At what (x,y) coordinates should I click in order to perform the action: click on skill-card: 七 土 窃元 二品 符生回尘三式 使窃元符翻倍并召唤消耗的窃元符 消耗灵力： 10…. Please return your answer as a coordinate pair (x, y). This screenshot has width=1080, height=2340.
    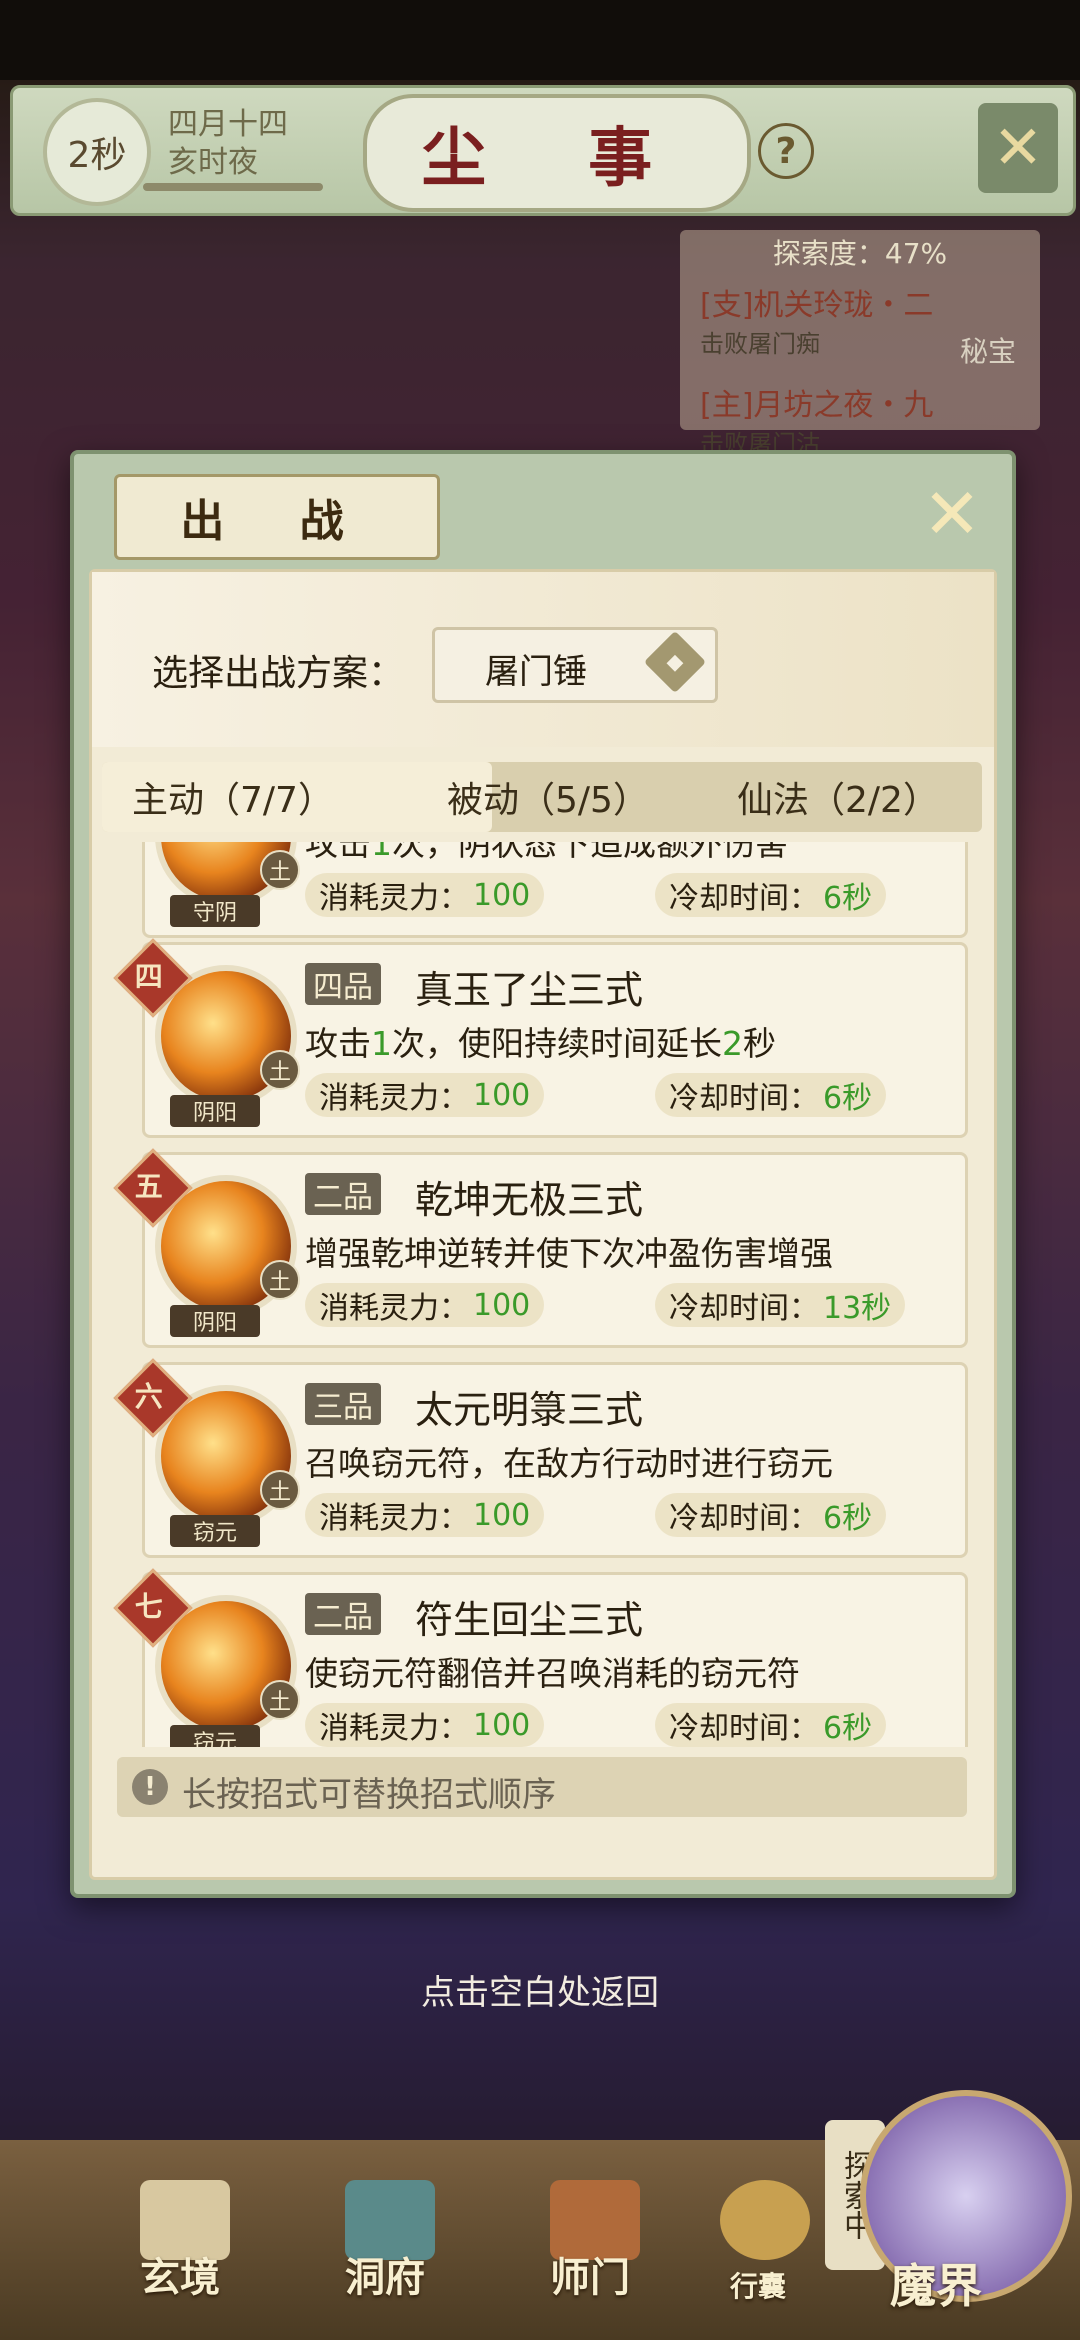
    Looking at the image, I should click on (540, 1657).